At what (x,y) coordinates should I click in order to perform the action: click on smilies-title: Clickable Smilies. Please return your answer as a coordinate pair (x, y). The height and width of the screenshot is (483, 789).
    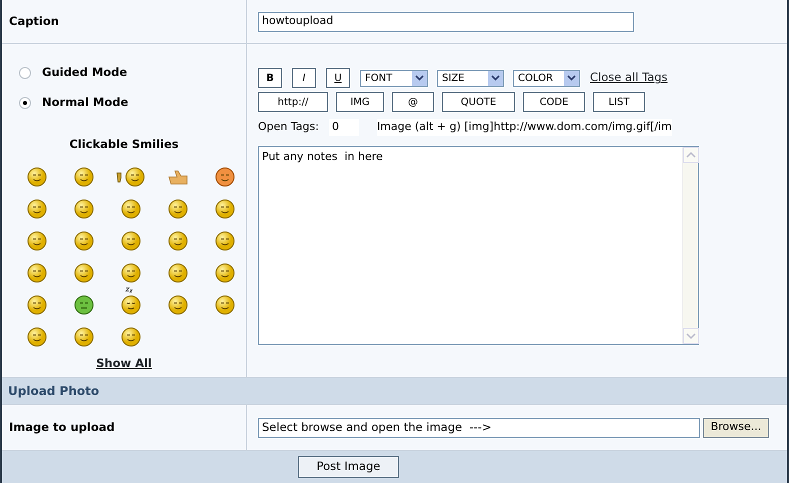
    Looking at the image, I should click on (124, 144).